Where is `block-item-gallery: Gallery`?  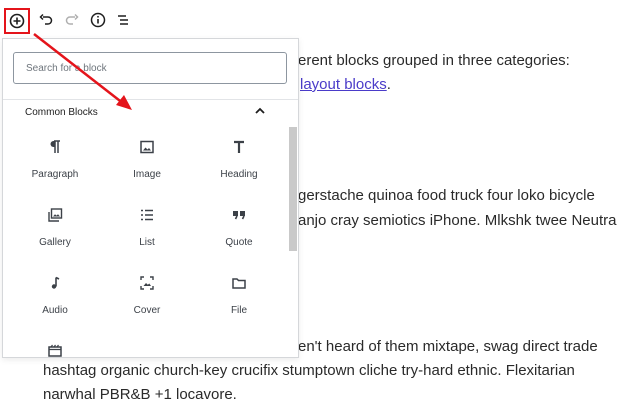
block-item-gallery: Gallery is located at coordinates (55, 229).